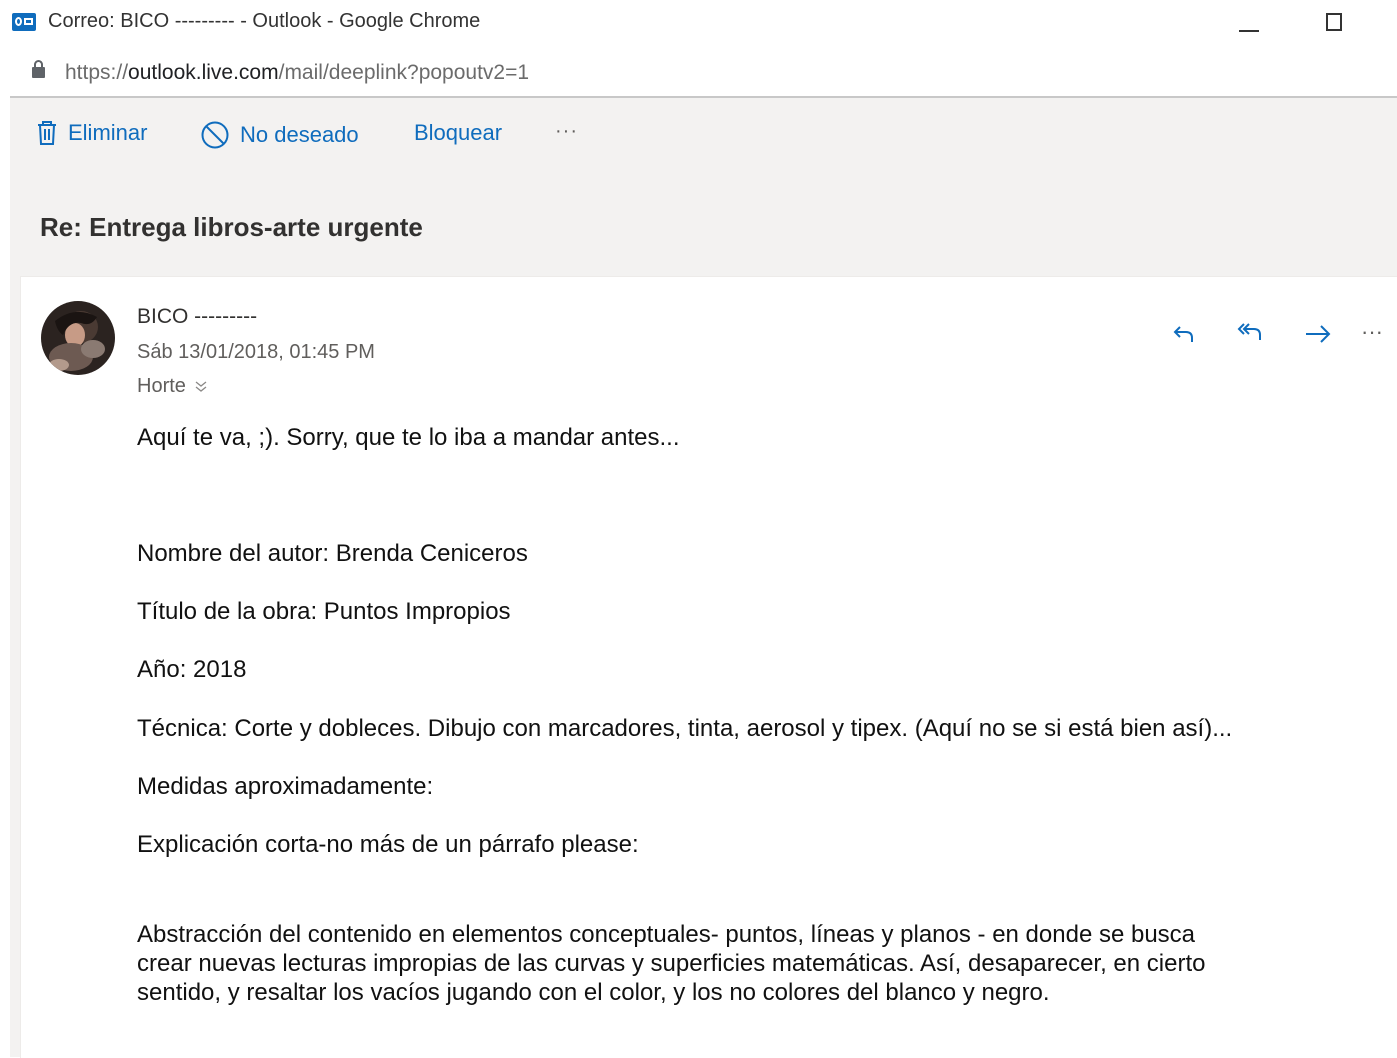 The width and height of the screenshot is (1397, 1058). What do you see at coordinates (97, 72) in the screenshot?
I see `url-scheme: https://` at bounding box center [97, 72].